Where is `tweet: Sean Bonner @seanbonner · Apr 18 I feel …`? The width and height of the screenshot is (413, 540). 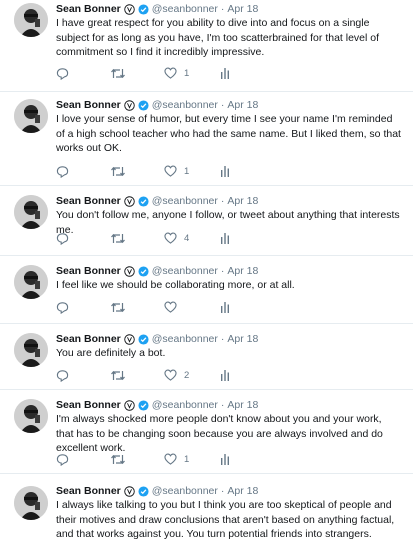 tweet: Sean Bonner @seanbonner · Apr 18 I feel … is located at coordinates (206, 290).